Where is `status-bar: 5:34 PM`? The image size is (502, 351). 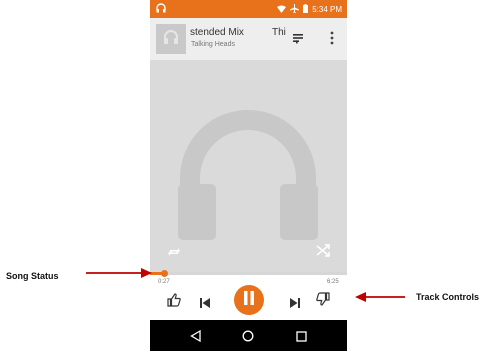 status-bar: 5:34 PM is located at coordinates (248, 9).